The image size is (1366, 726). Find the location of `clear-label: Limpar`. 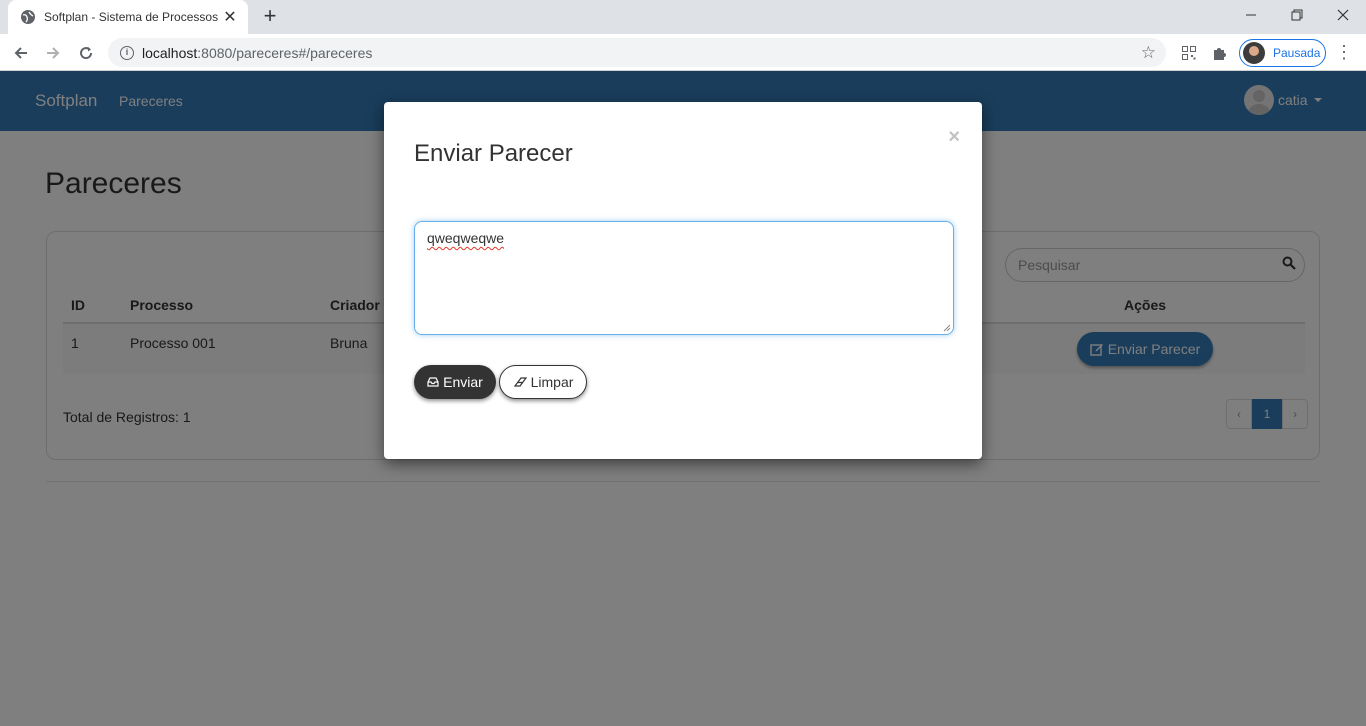

clear-label: Limpar is located at coordinates (552, 382).